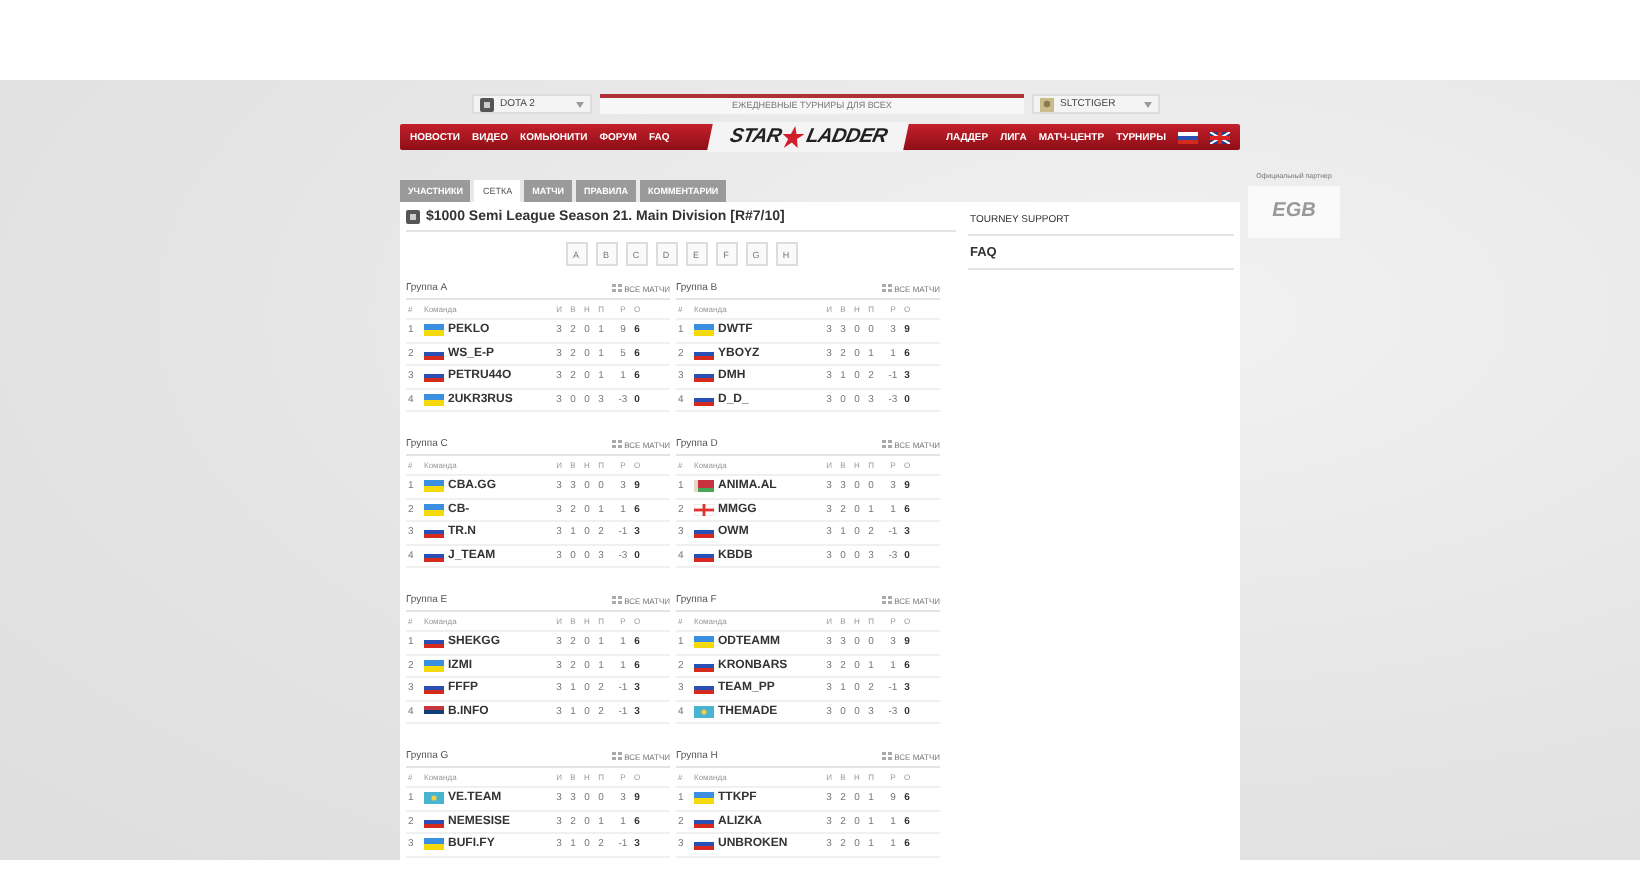 This screenshot has height=872, width=1640. What do you see at coordinates (1047, 104) in the screenshot?
I see `avatar-icon` at bounding box center [1047, 104].